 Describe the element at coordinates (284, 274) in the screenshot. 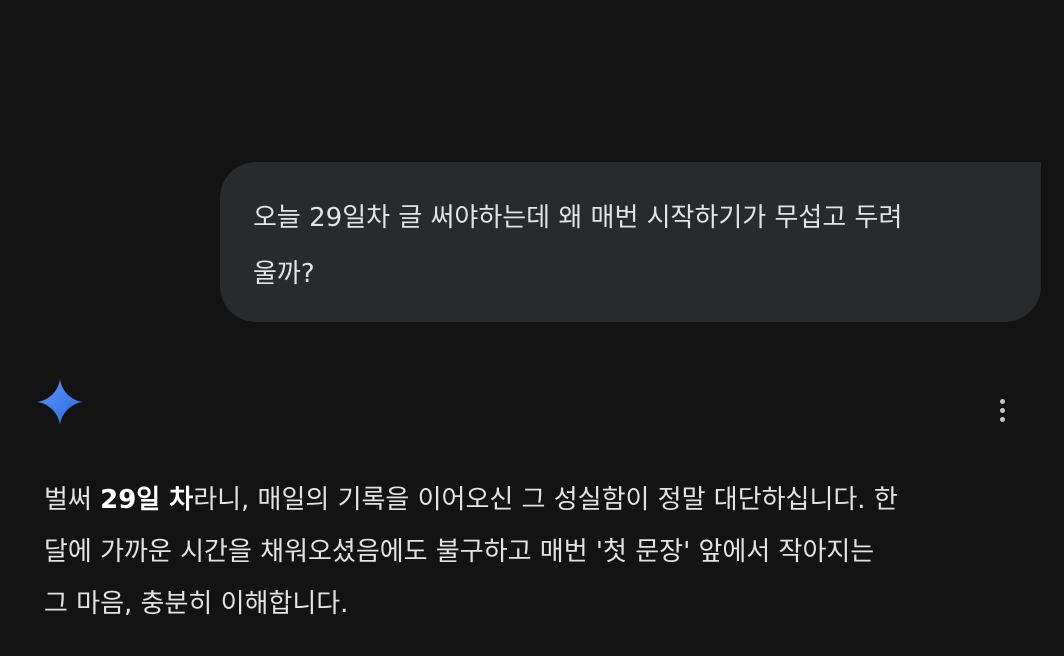

I see `user-message-line: 울까?` at that location.